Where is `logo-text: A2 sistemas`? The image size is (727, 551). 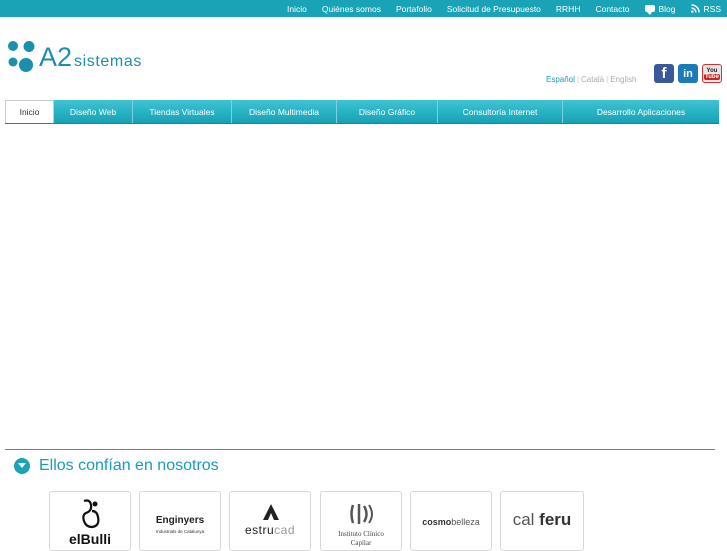
logo-text: A2 sistemas is located at coordinates (90, 57).